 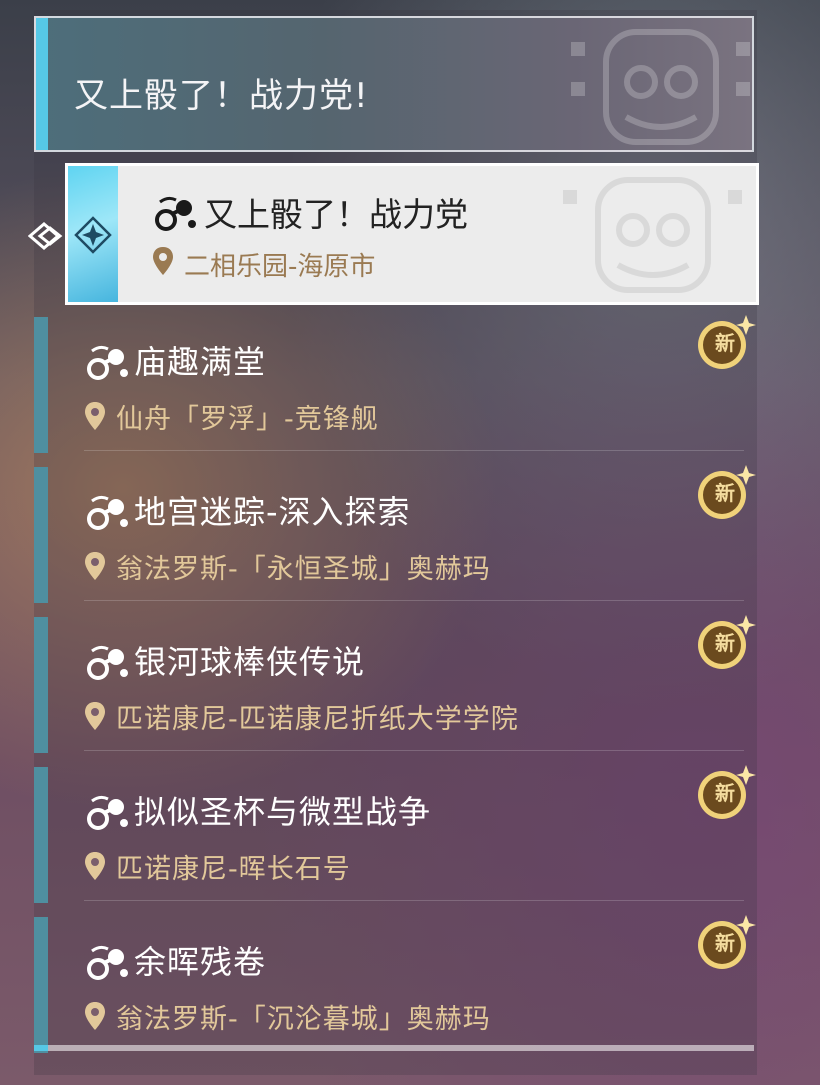 I want to click on diamond-icon, so click(x=93, y=235).